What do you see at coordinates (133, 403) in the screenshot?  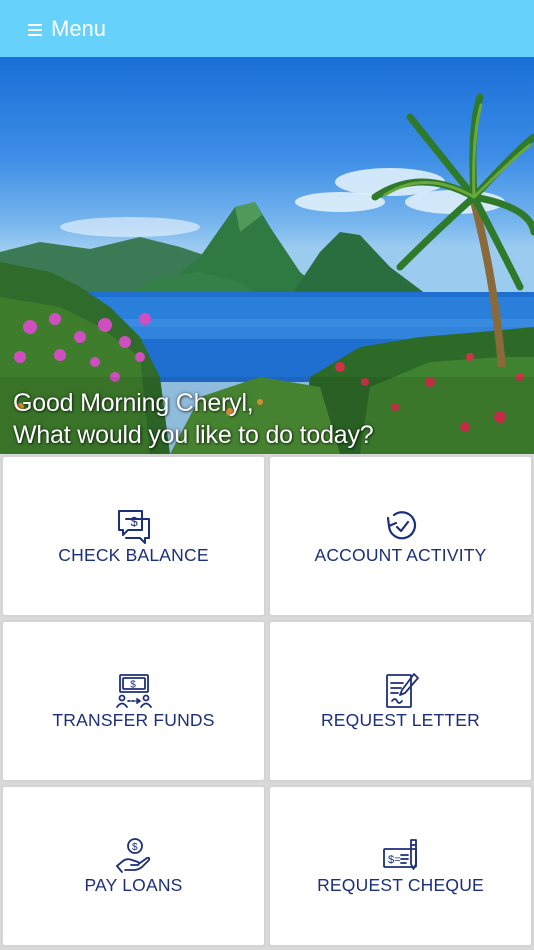 I see `greeting-line-1: Good Morning Cheryl,` at bounding box center [133, 403].